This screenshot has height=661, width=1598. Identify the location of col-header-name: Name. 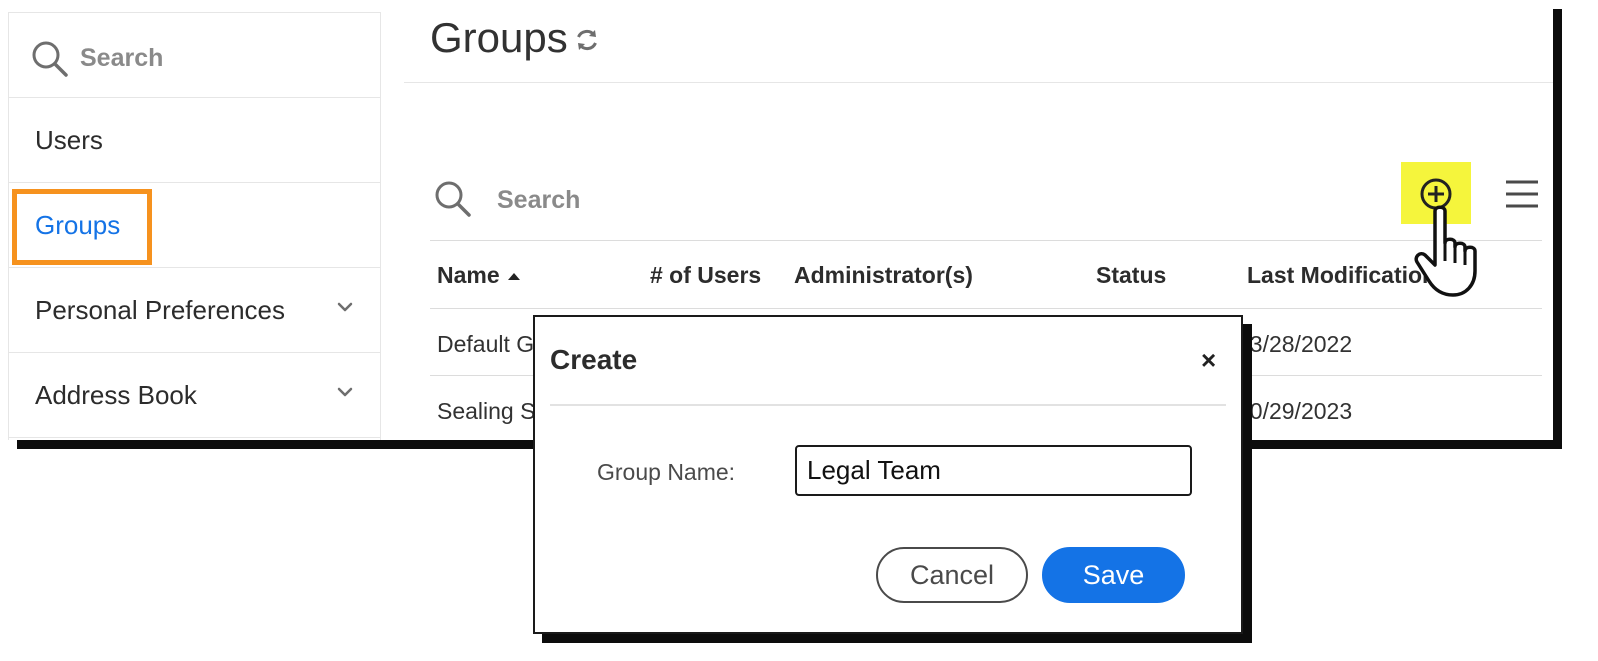
(478, 275).